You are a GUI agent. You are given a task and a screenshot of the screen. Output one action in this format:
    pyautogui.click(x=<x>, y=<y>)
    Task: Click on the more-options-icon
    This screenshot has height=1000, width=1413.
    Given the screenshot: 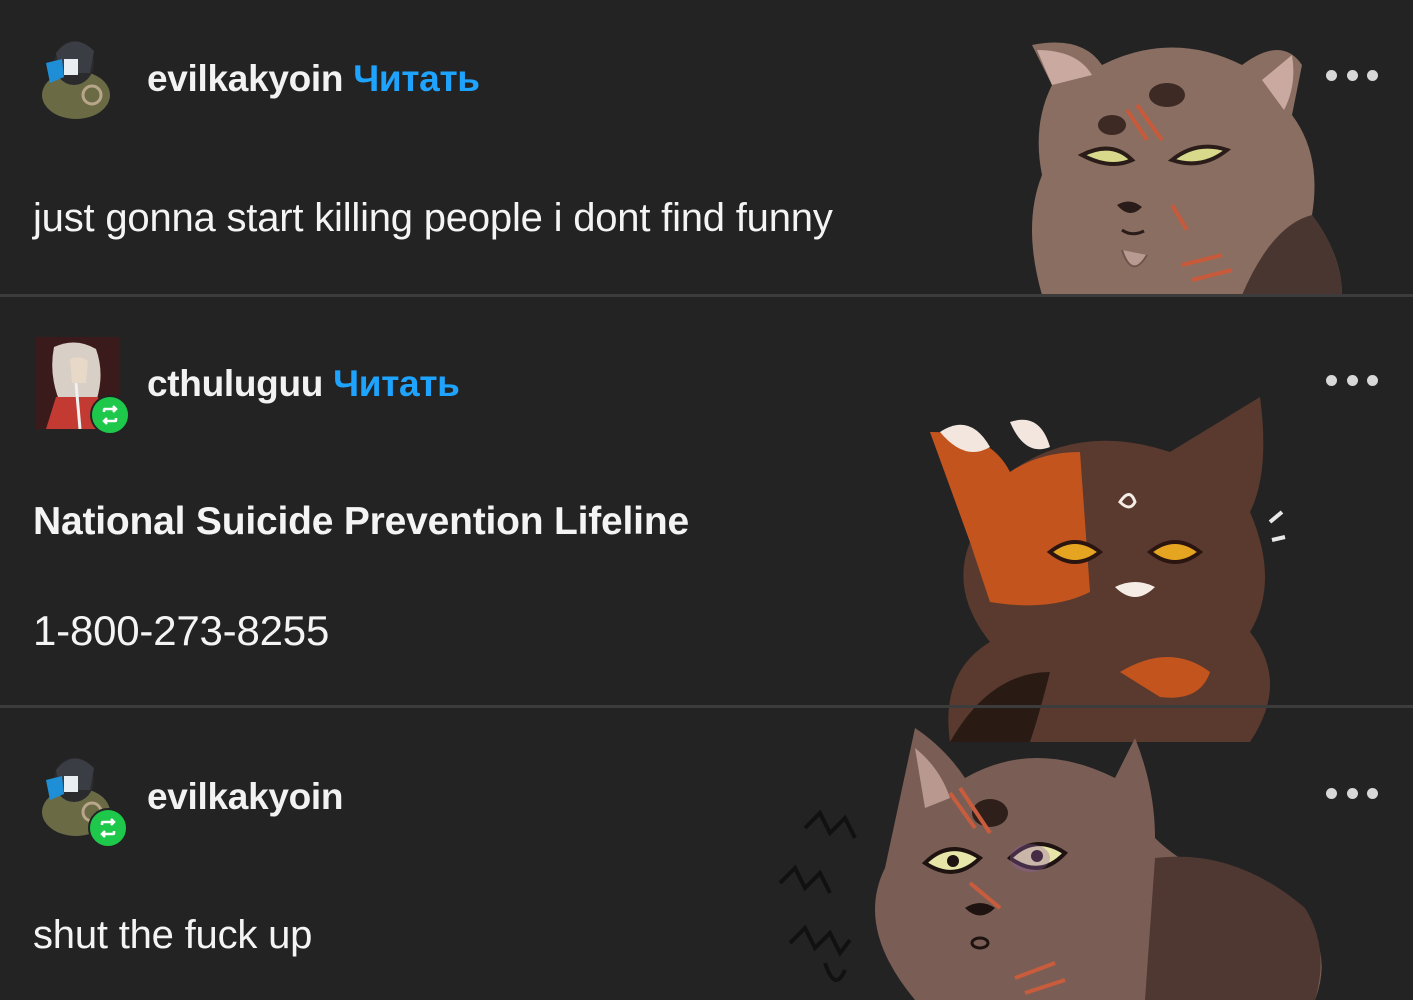 What is the action you would take?
    pyautogui.click(x=1352, y=380)
    